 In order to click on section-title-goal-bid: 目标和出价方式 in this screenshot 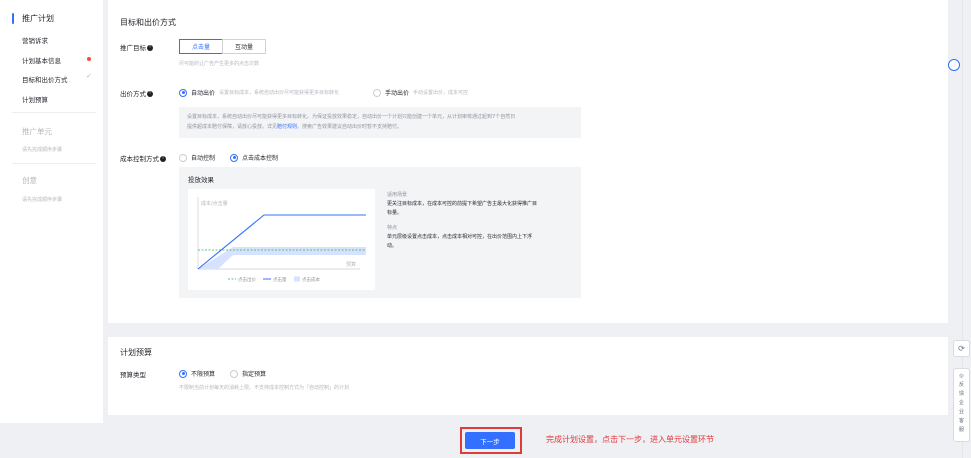, I will do `click(148, 22)`.